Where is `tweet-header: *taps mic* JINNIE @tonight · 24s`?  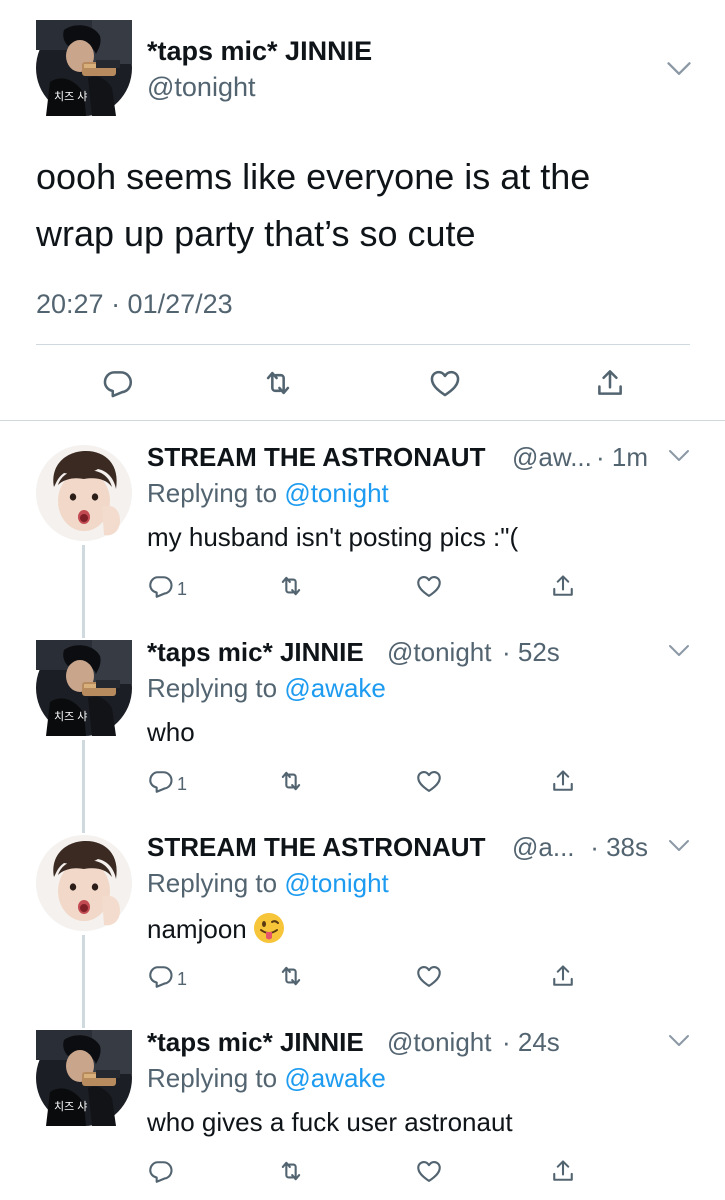 tweet-header: *taps mic* JINNIE @tonight · 24s is located at coordinates (404, 1043).